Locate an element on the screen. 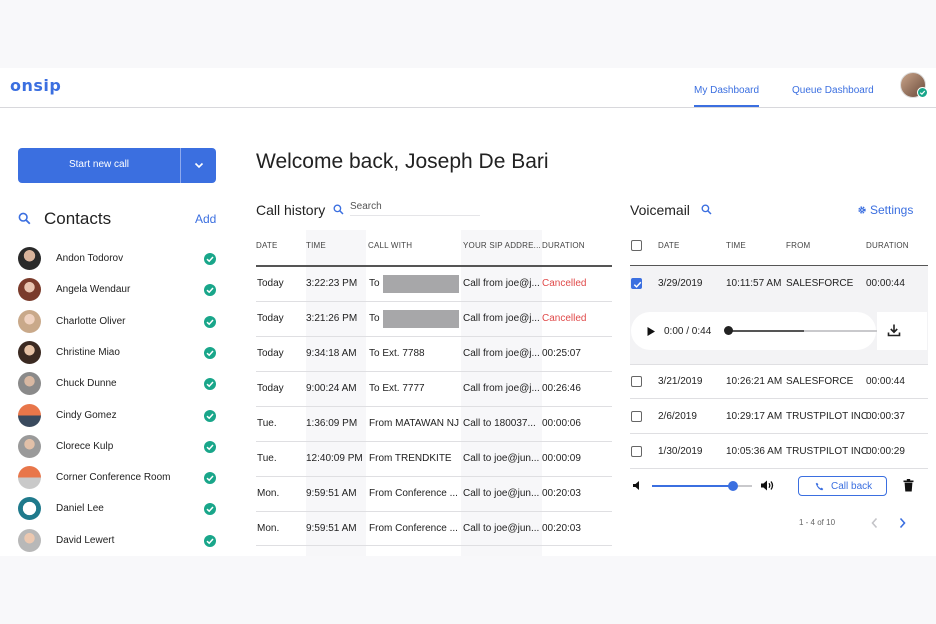 The width and height of the screenshot is (936, 624). start-new-call-button: Start new call is located at coordinates (117, 165).